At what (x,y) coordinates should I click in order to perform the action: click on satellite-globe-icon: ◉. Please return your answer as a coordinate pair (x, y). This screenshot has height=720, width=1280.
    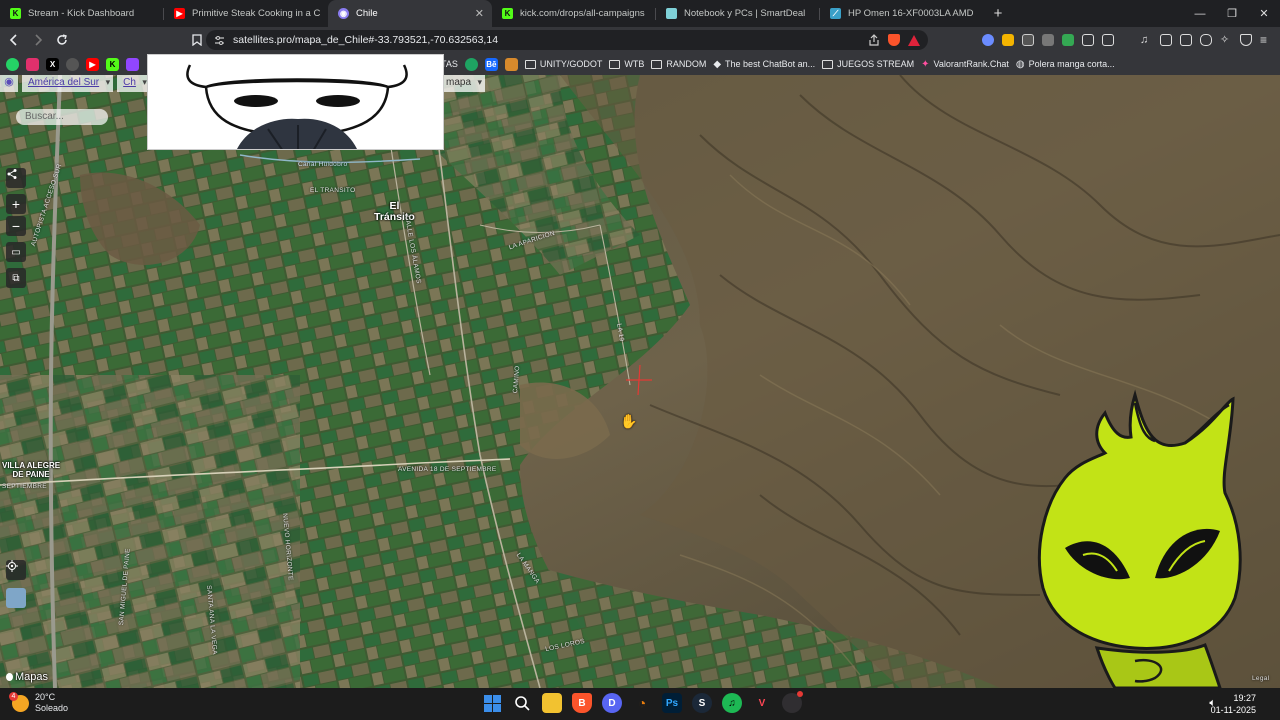
    Looking at the image, I should click on (343, 13).